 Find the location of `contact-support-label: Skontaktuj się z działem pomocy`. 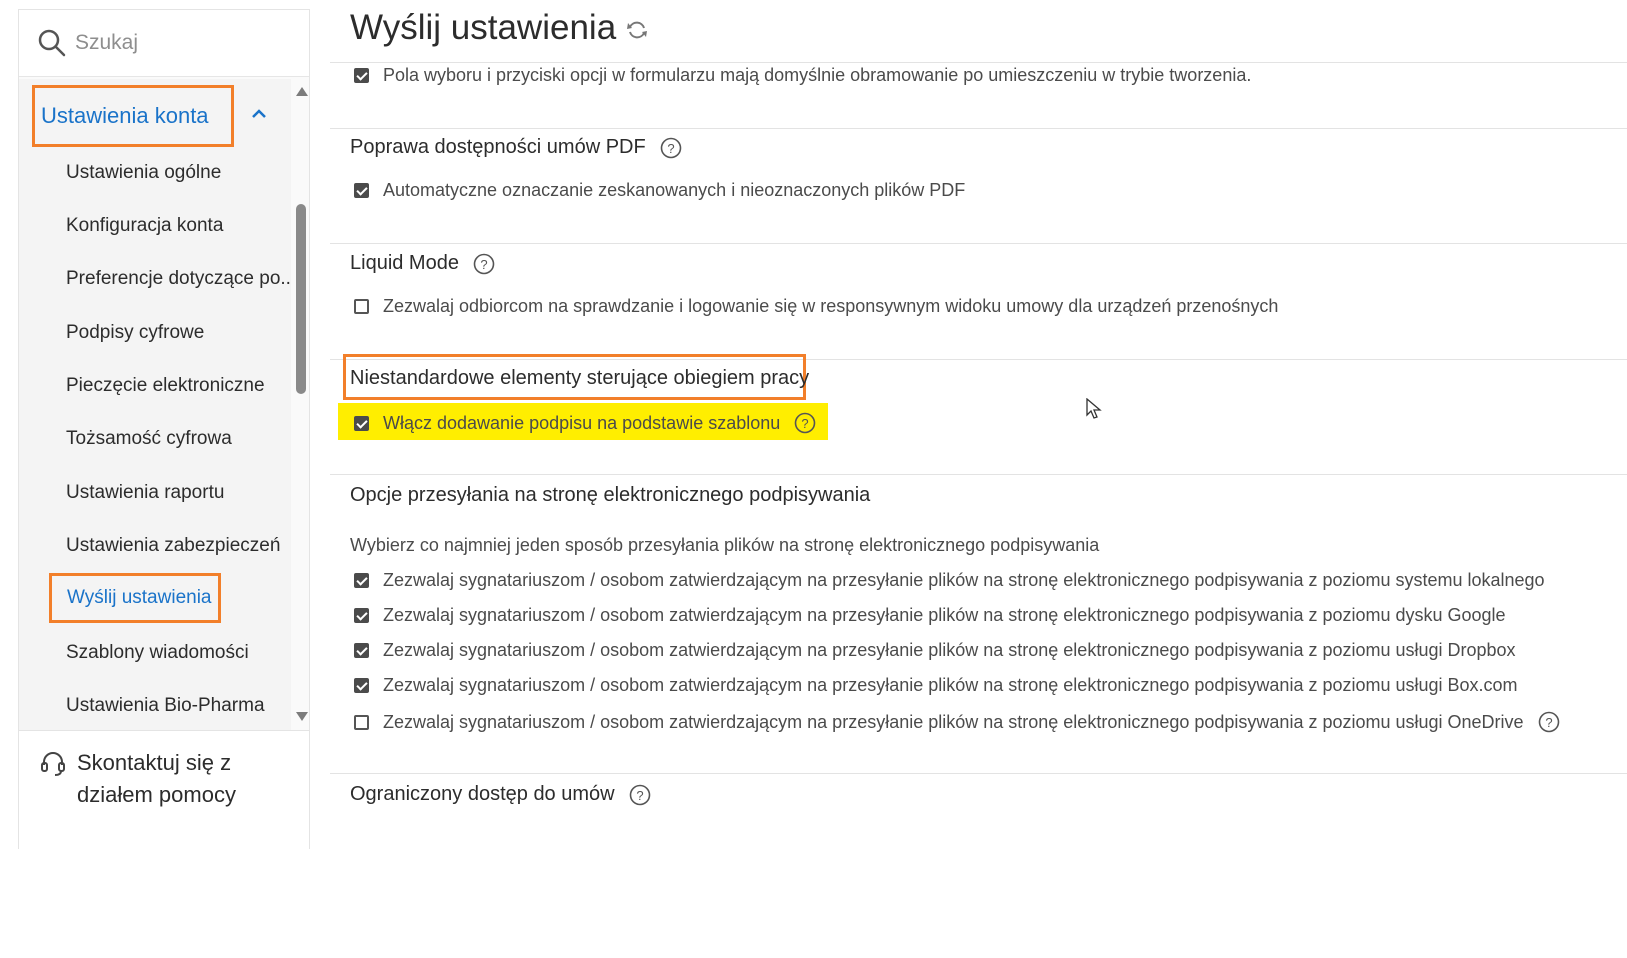

contact-support-label: Skontaktuj się z działem pomocy is located at coordinates (156, 778).